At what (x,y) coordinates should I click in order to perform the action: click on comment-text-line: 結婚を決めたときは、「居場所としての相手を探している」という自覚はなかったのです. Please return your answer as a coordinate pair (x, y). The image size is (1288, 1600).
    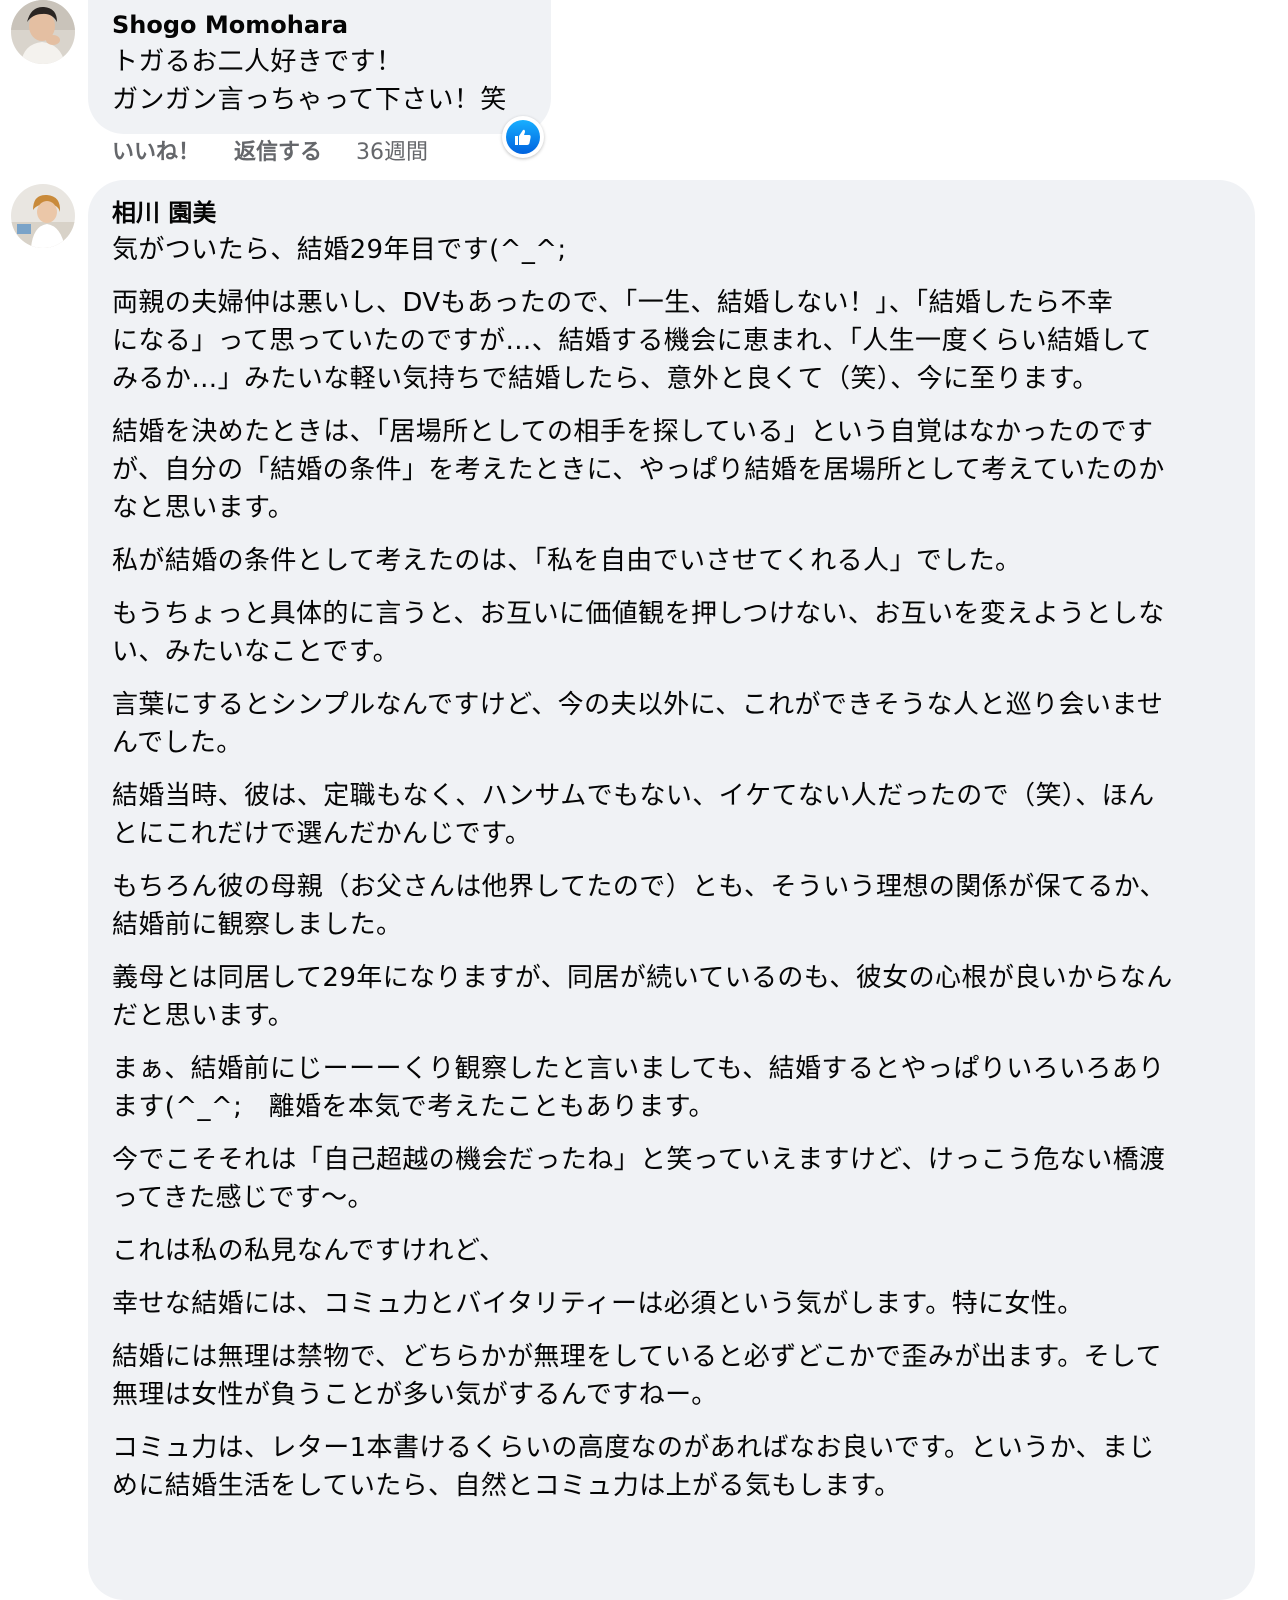
    Looking at the image, I should click on (633, 432).